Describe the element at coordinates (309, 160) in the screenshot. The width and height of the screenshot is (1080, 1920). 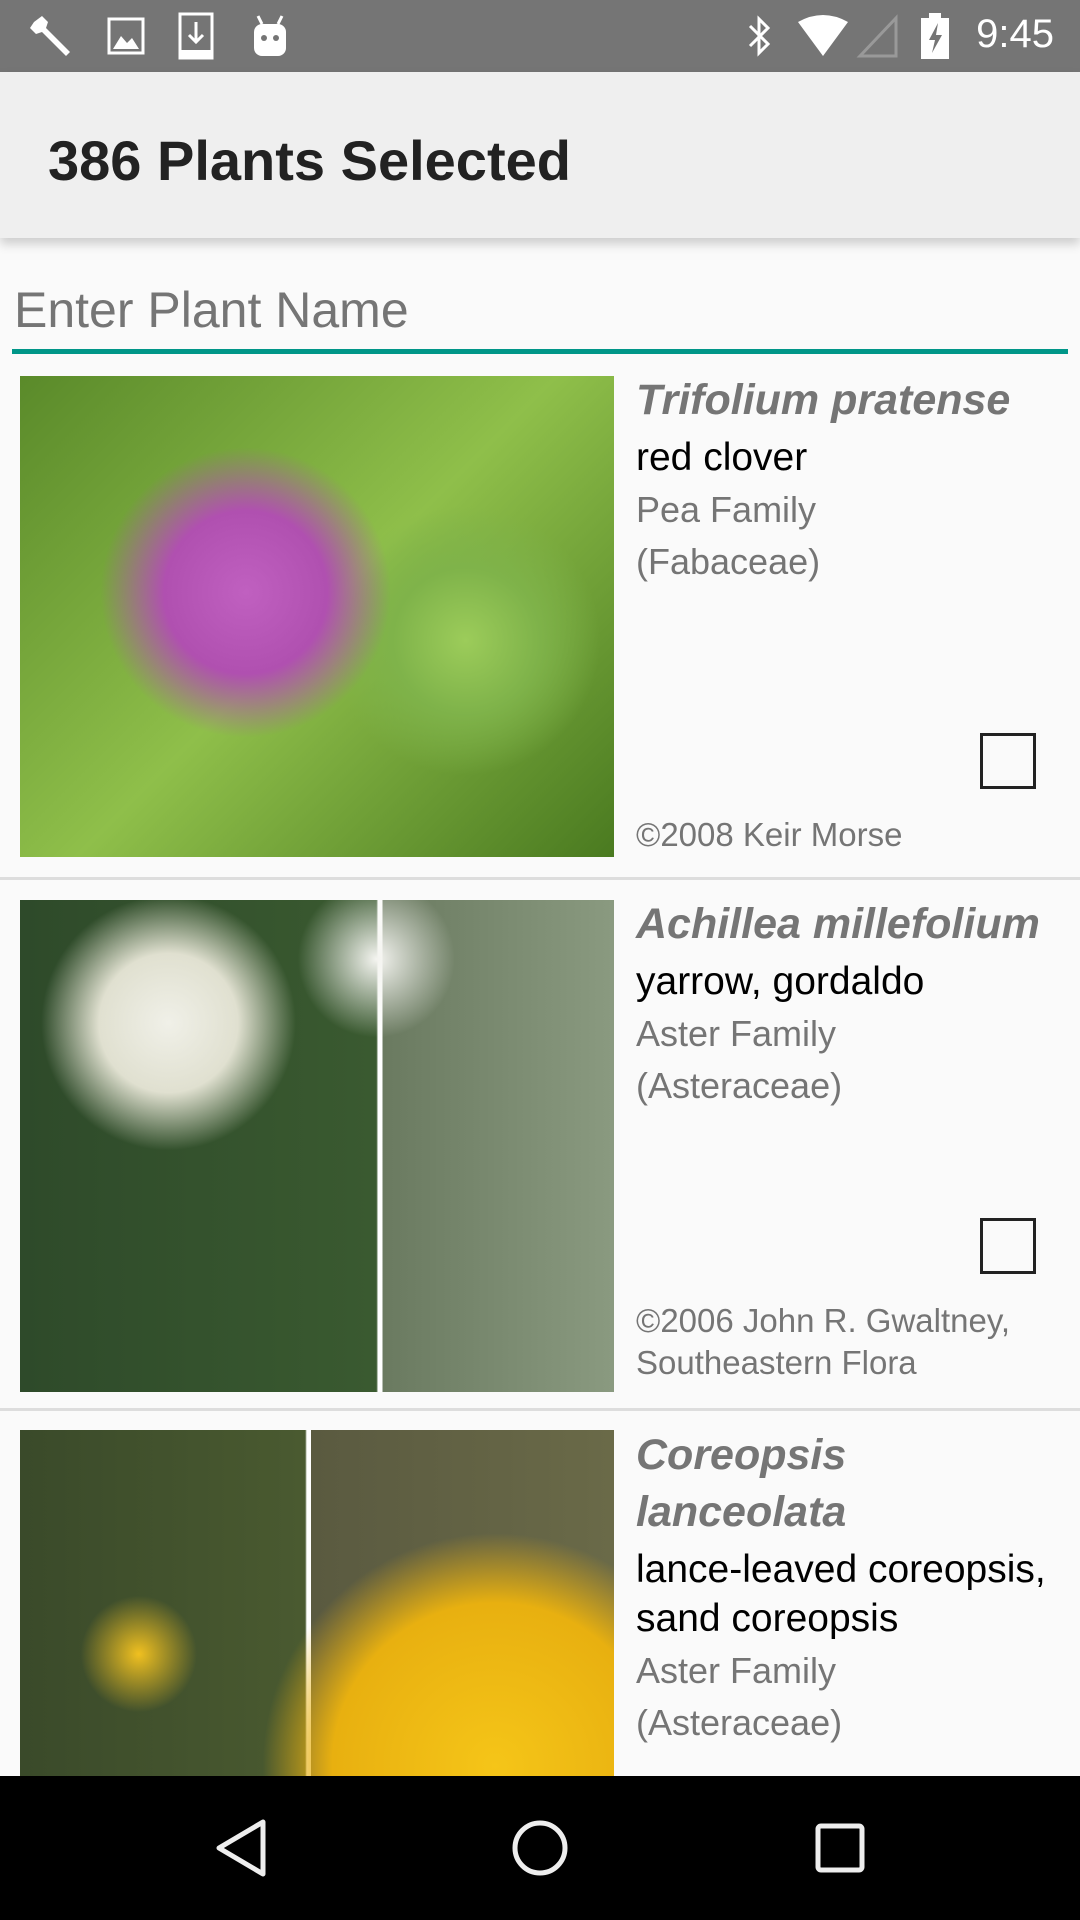
I see `page-title: 386 Plants Selected` at that location.